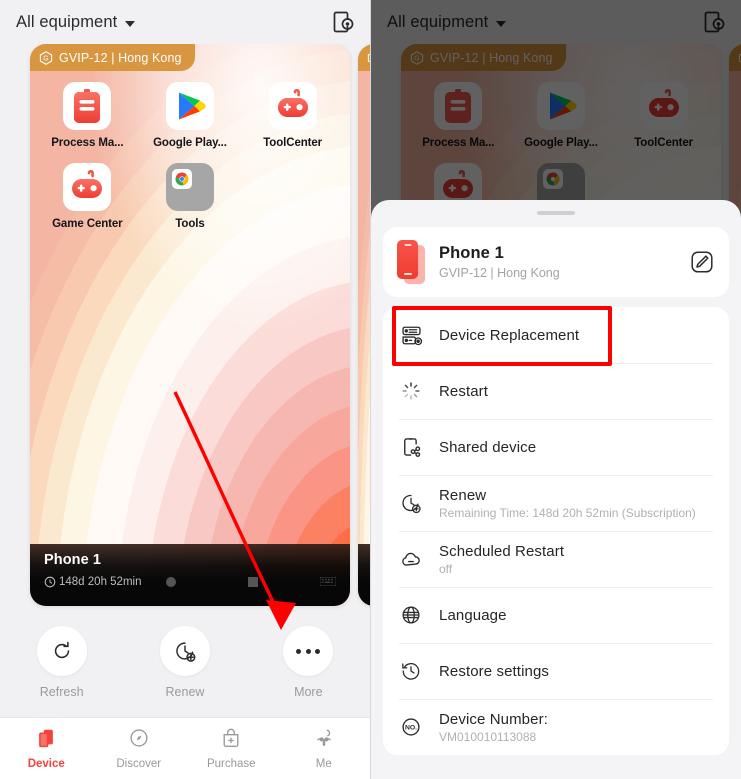  I want to click on chevron-down-icon, so click(130, 23).